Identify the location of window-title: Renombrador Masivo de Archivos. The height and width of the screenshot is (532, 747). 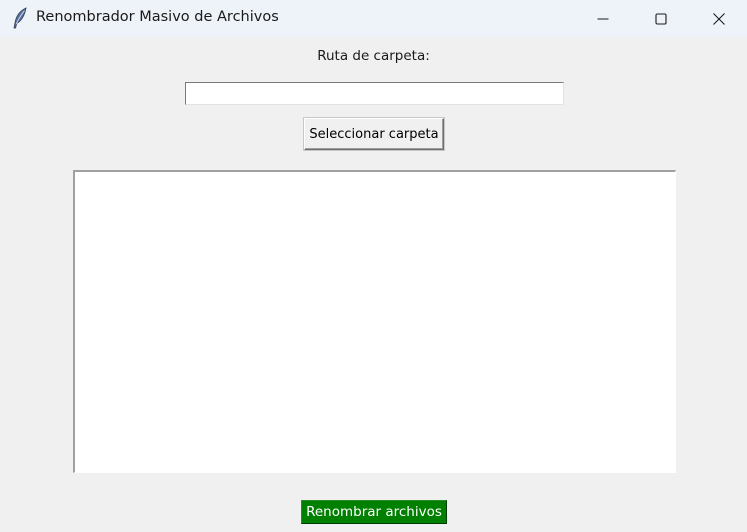
(157, 17).